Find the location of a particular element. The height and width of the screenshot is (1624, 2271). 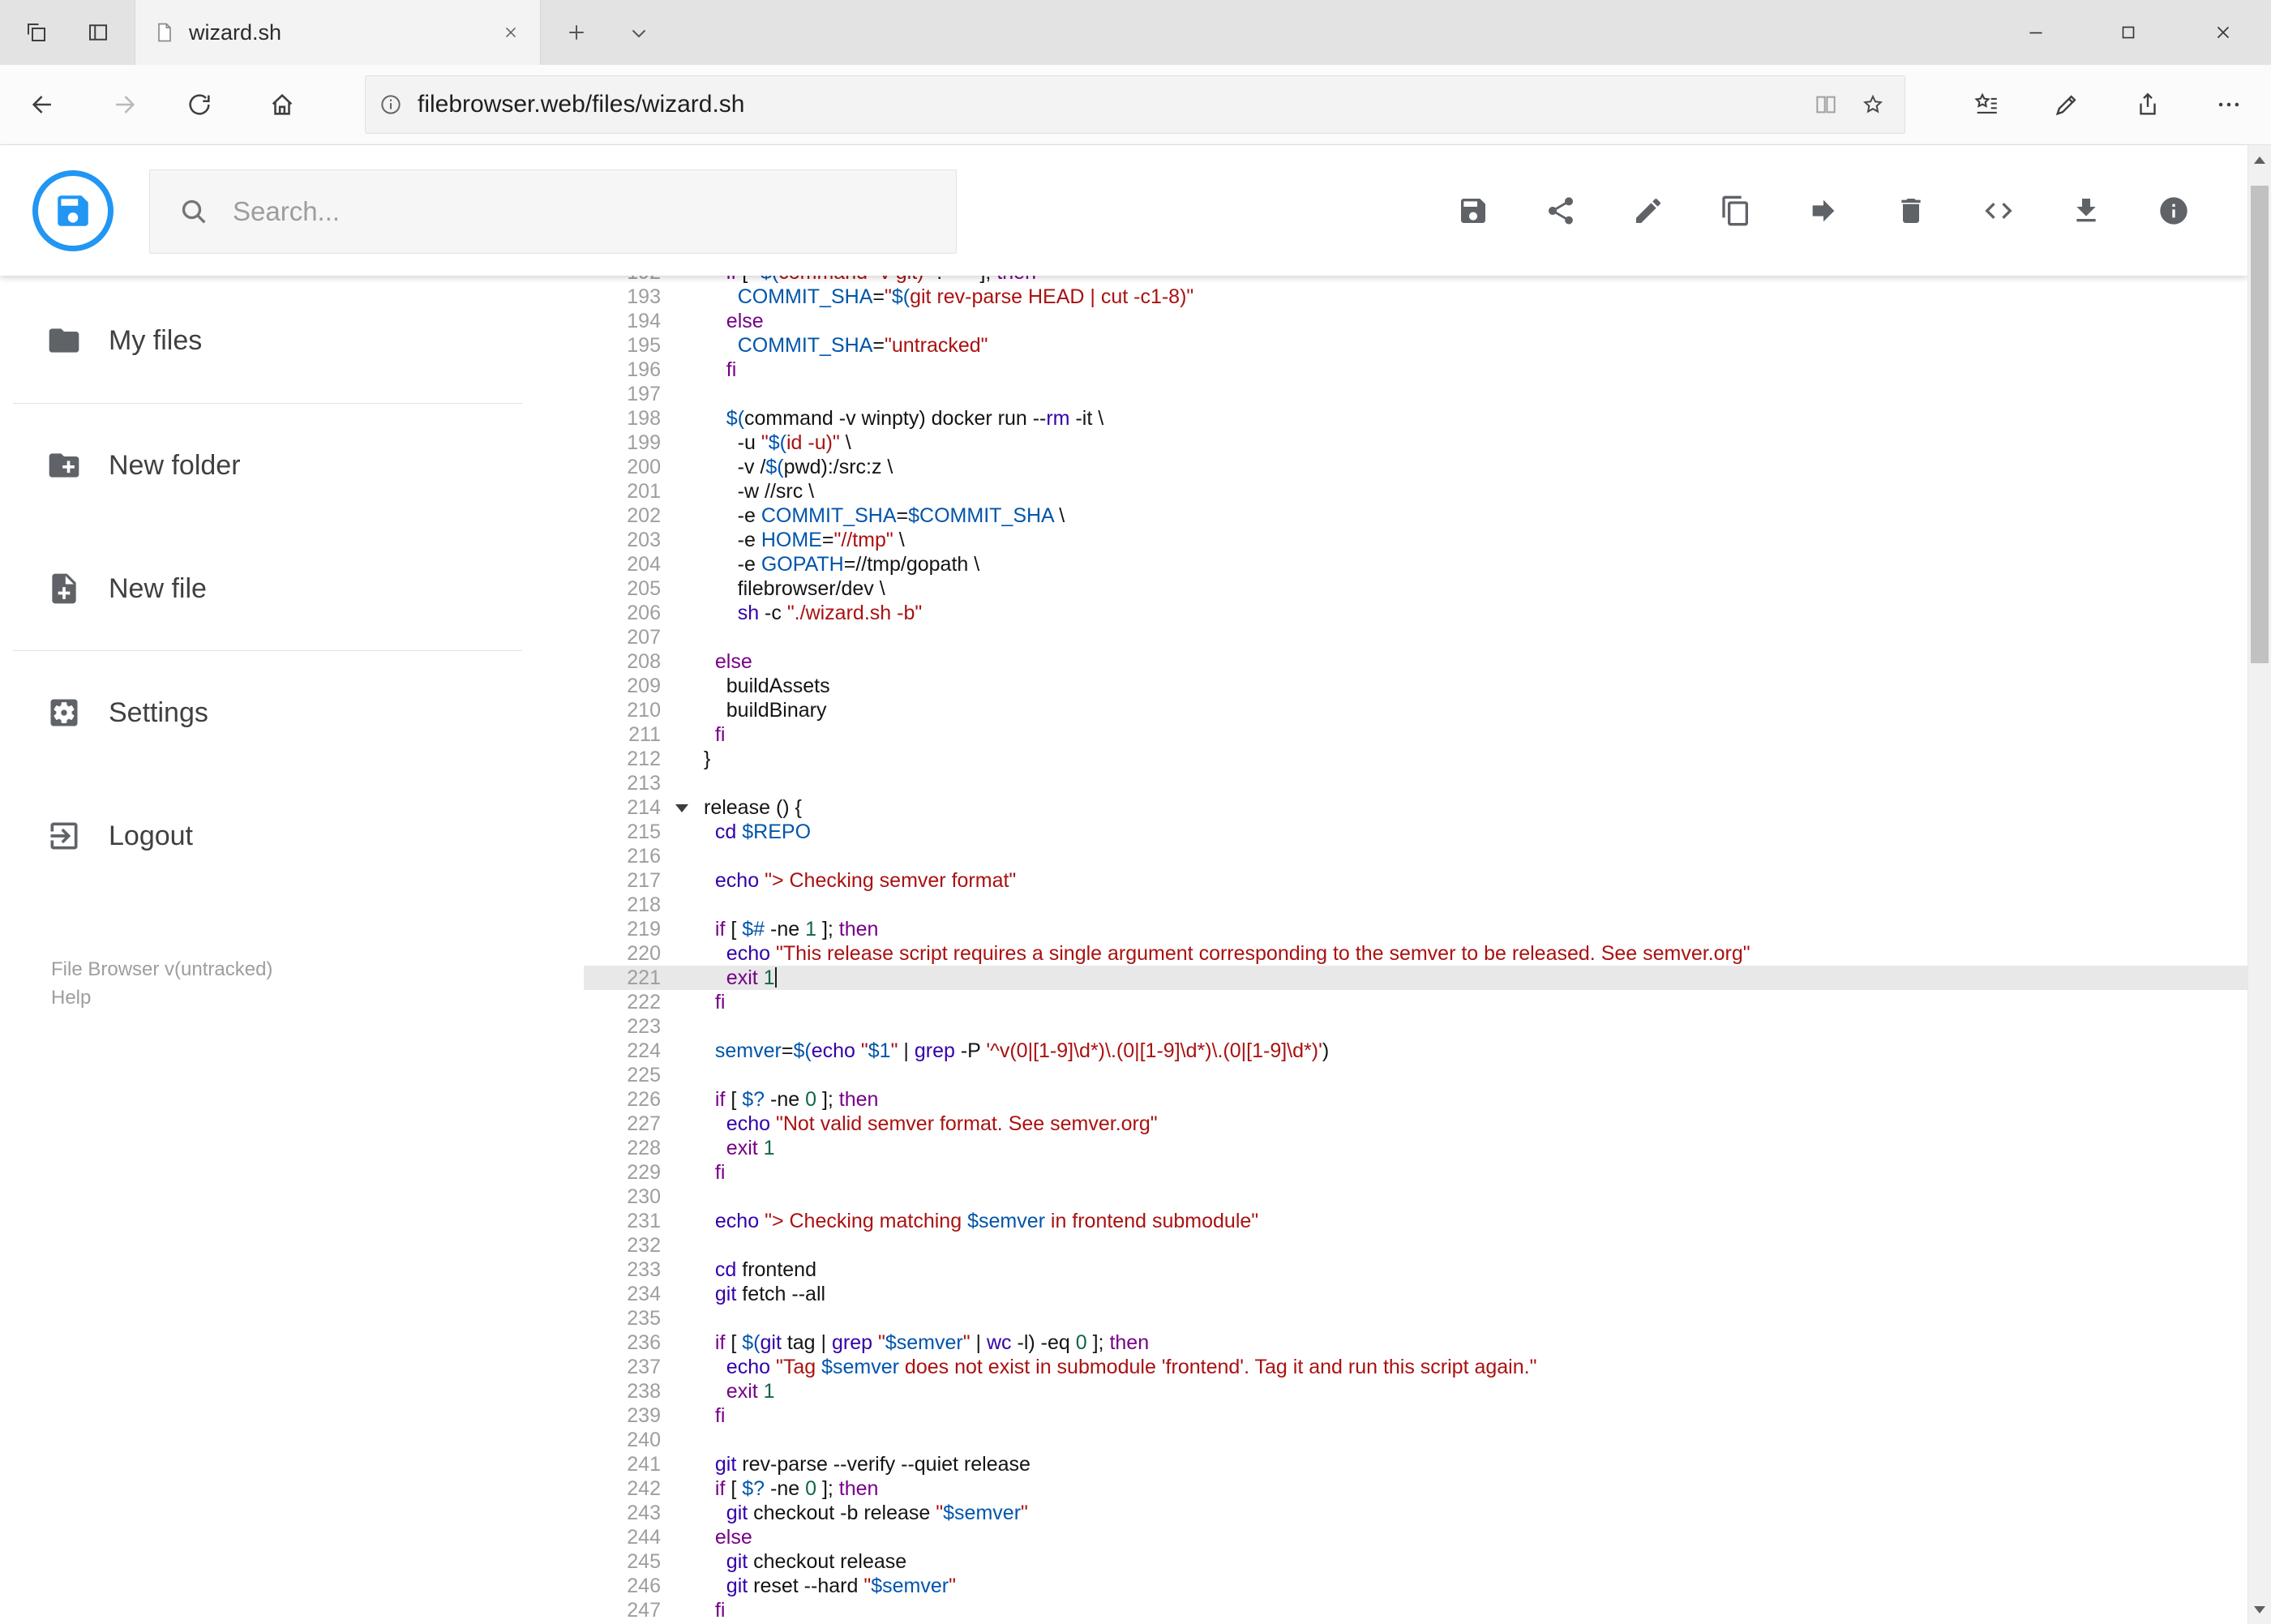

code-line-233: 233 cd frontend is located at coordinates (1416, 1270).